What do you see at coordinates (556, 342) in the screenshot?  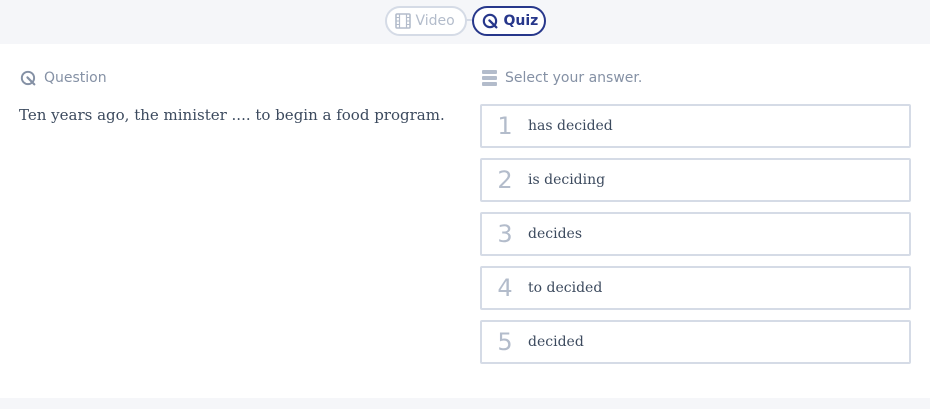 I see `option-label: decided` at bounding box center [556, 342].